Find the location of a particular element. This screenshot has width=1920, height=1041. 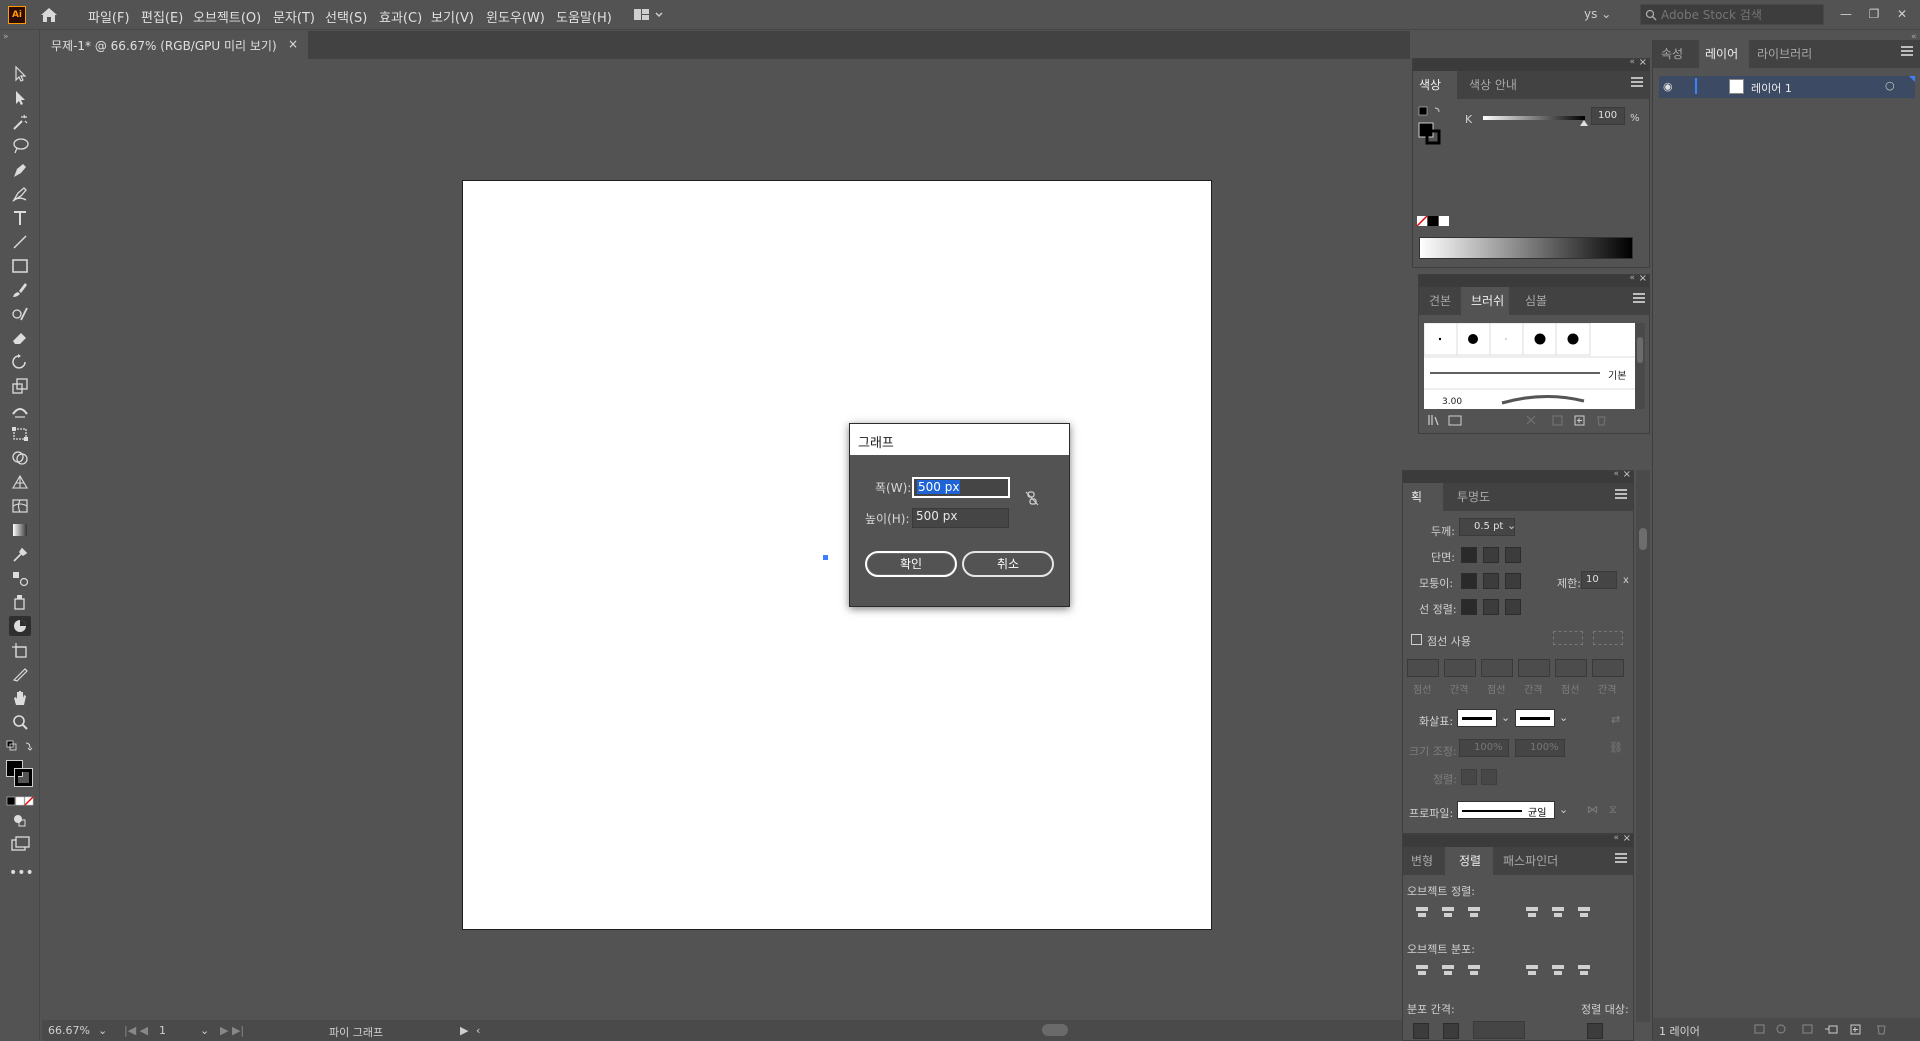

ok-button: 확인 is located at coordinates (911, 564).